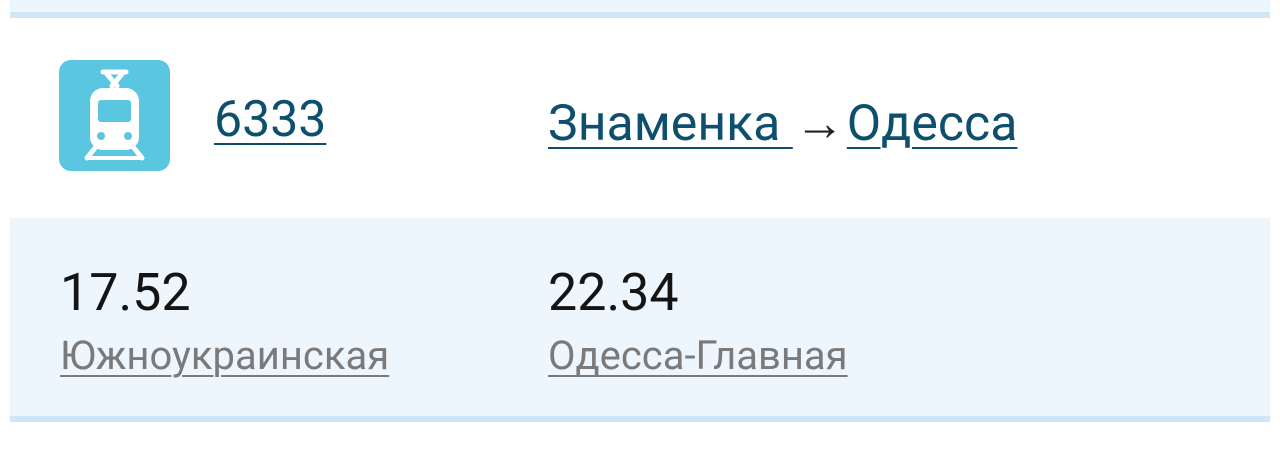 The width and height of the screenshot is (1280, 460). What do you see at coordinates (270, 120) in the screenshot?
I see `train-number-link: 6333` at bounding box center [270, 120].